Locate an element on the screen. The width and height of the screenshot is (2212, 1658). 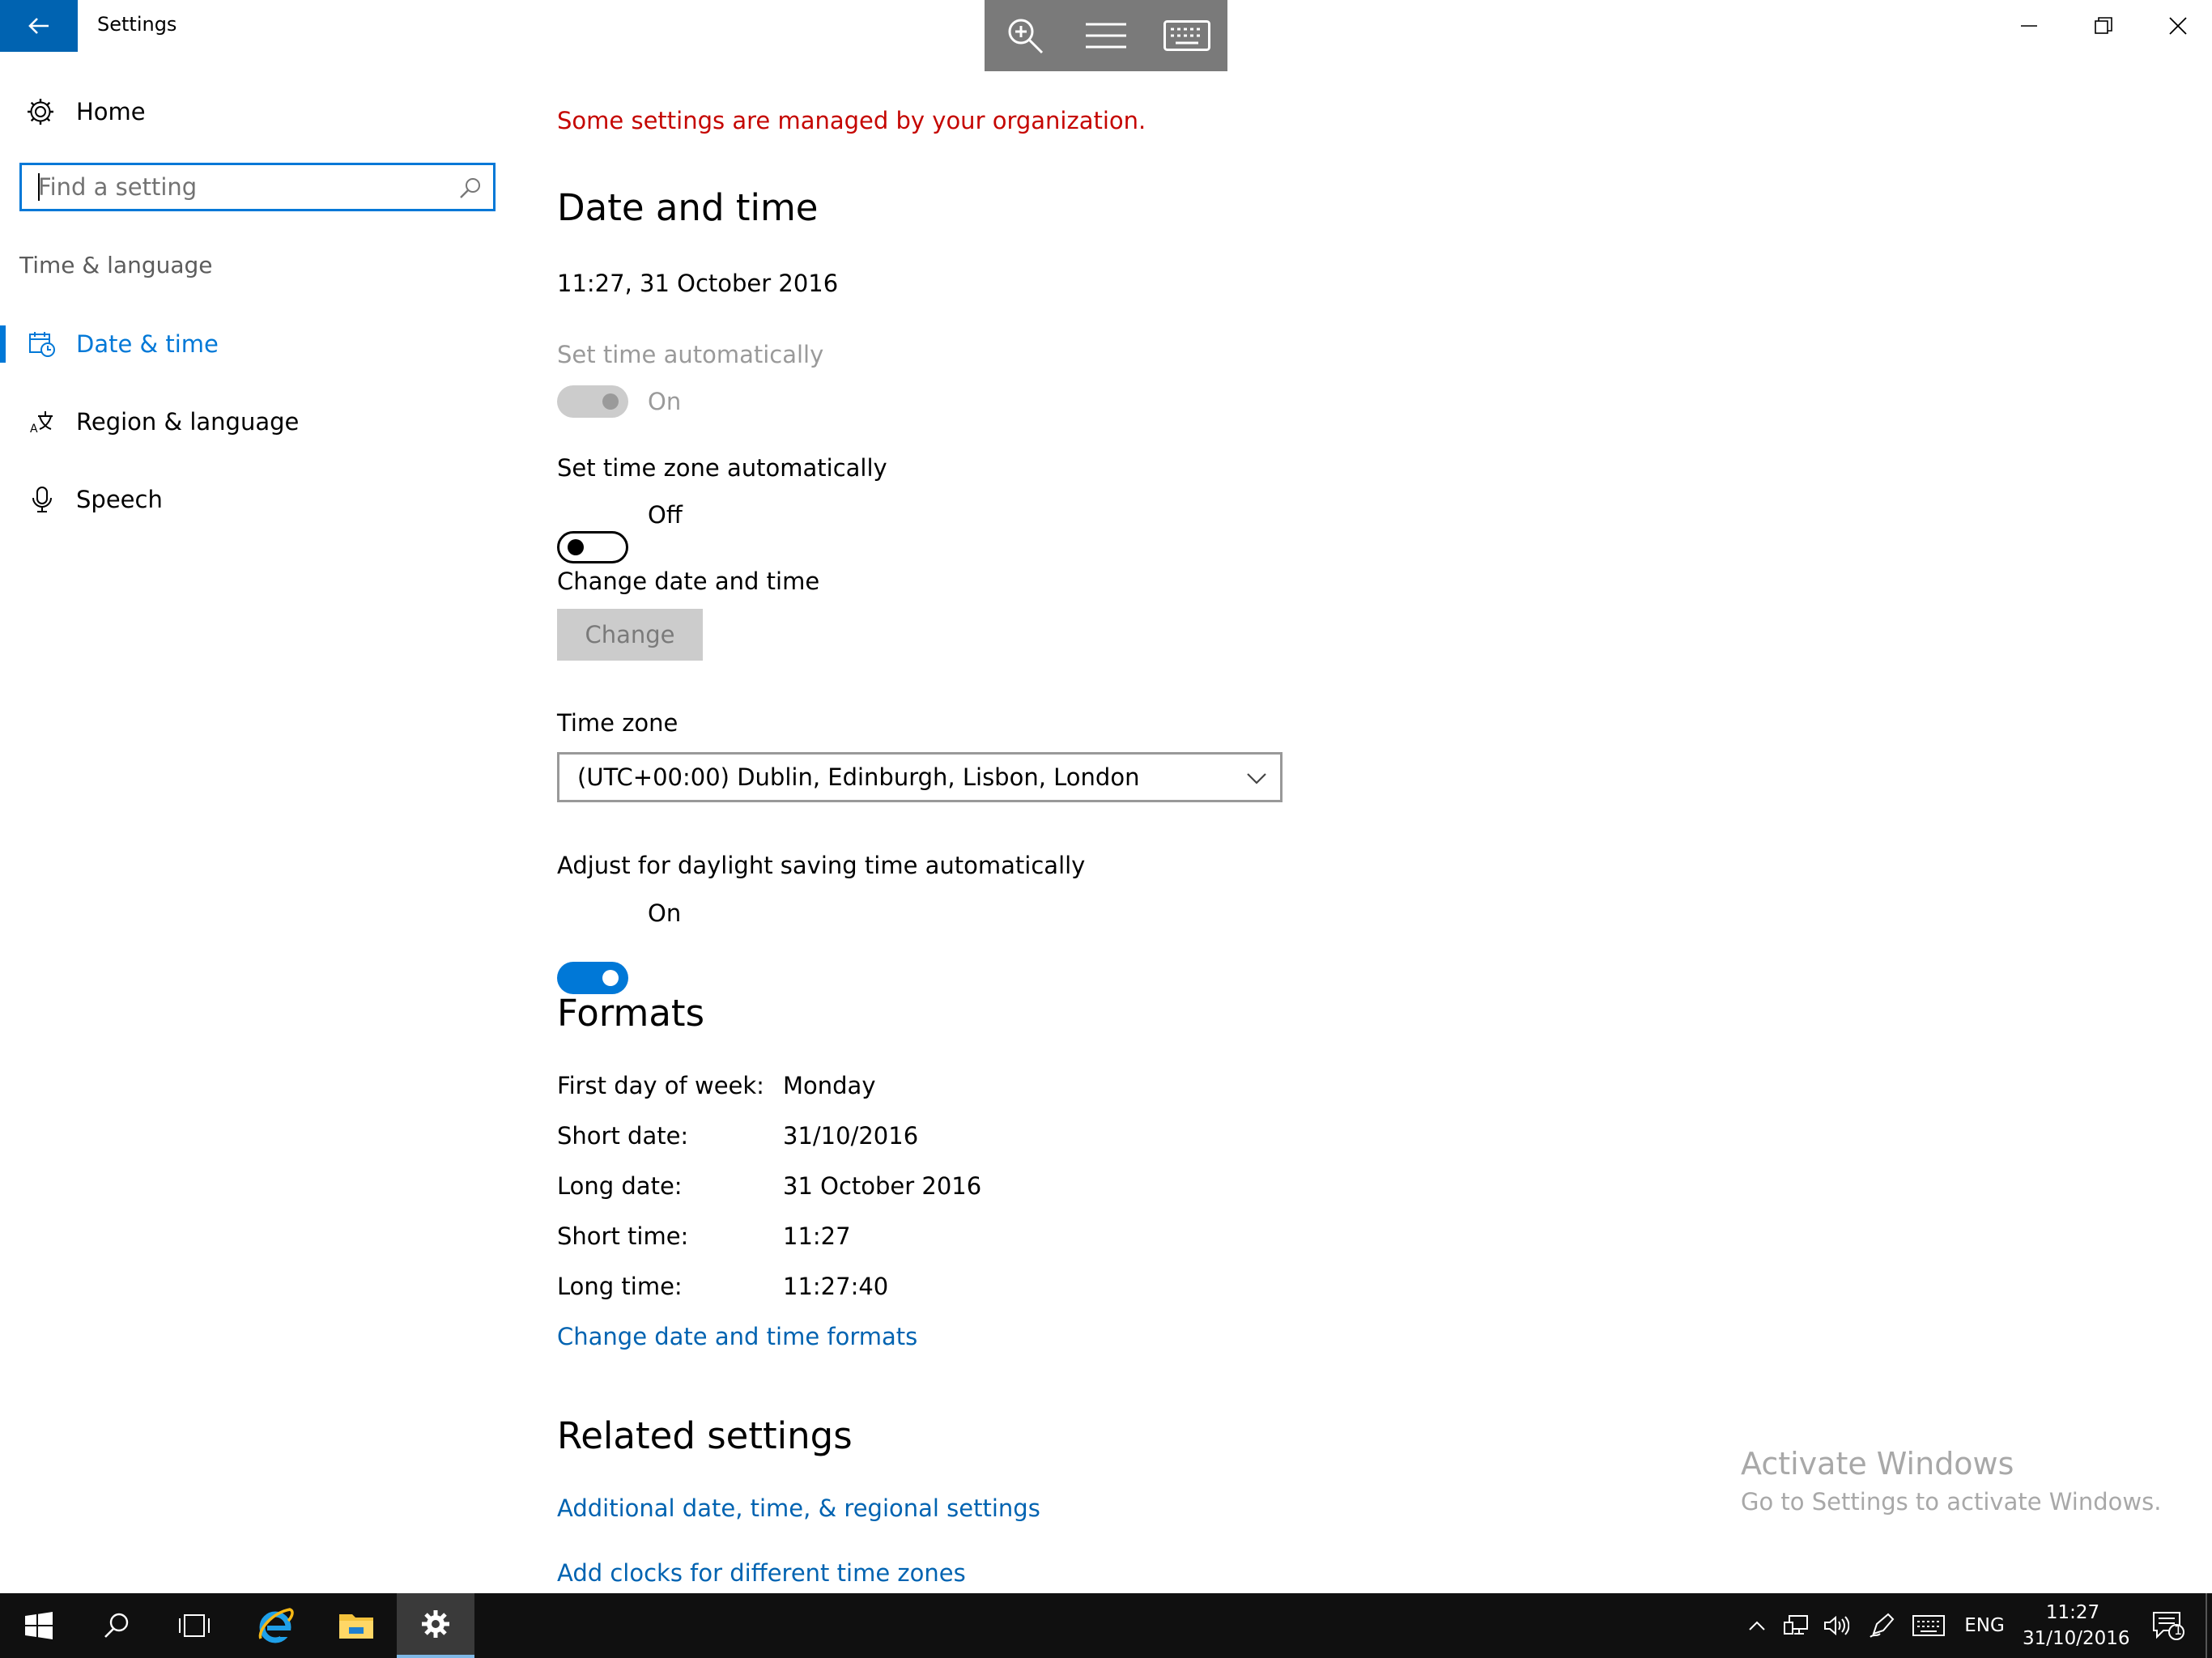
taskbar: ENG 11:27 31/10/2016 1 is located at coordinates (1106, 1625).